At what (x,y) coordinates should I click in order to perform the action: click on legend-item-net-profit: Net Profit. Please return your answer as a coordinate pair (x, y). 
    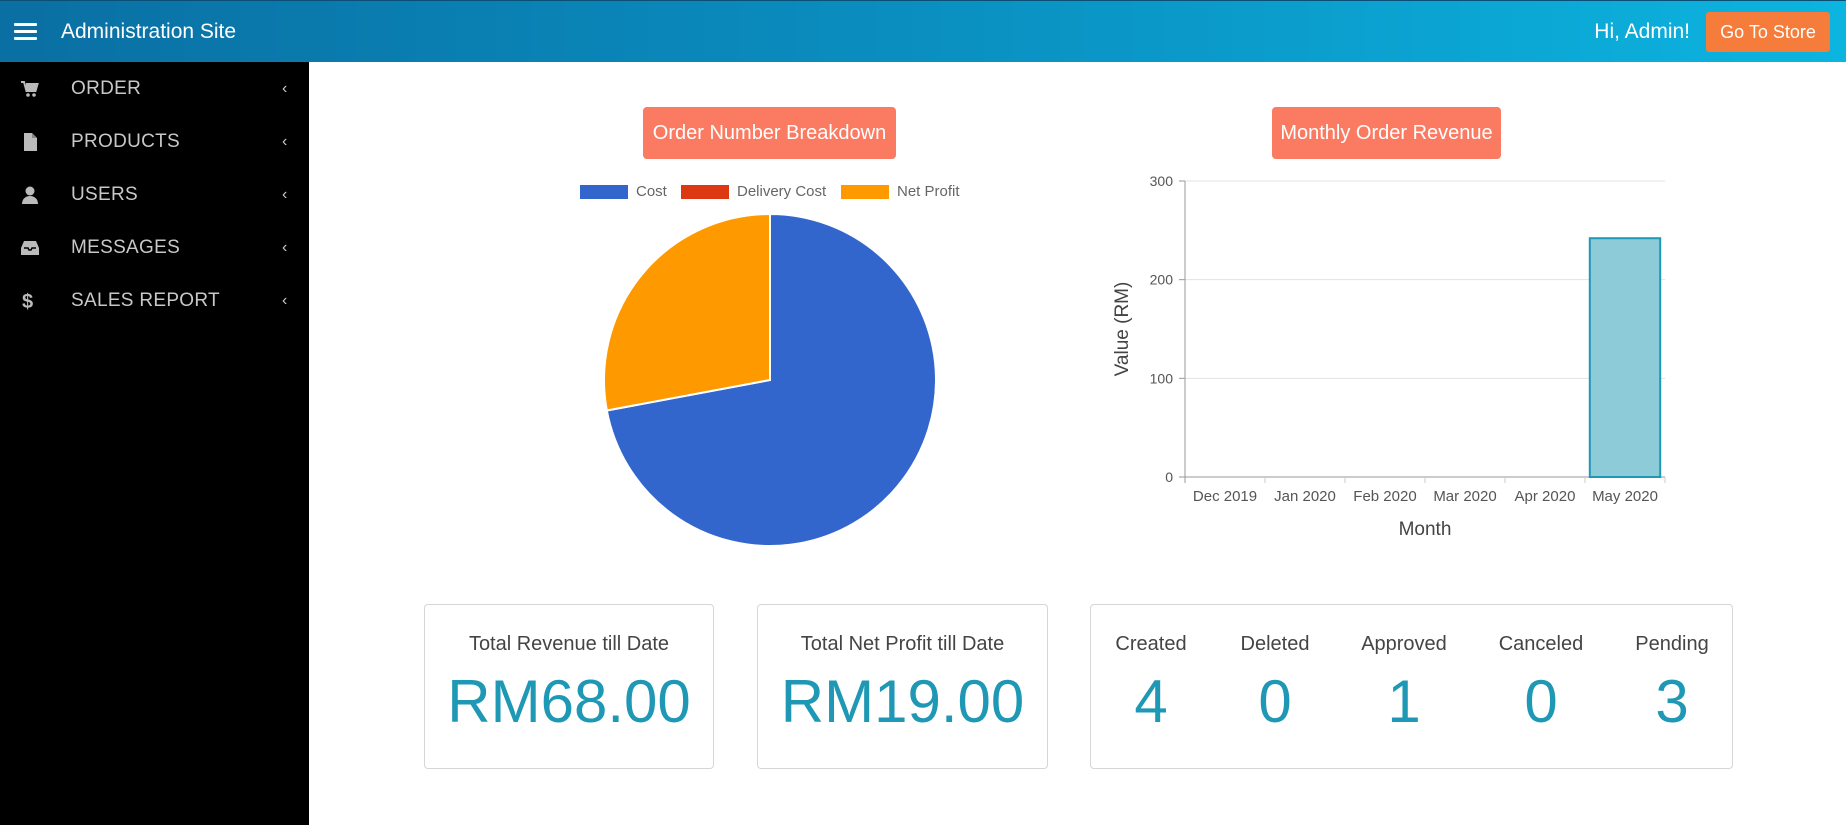
    Looking at the image, I should click on (900, 191).